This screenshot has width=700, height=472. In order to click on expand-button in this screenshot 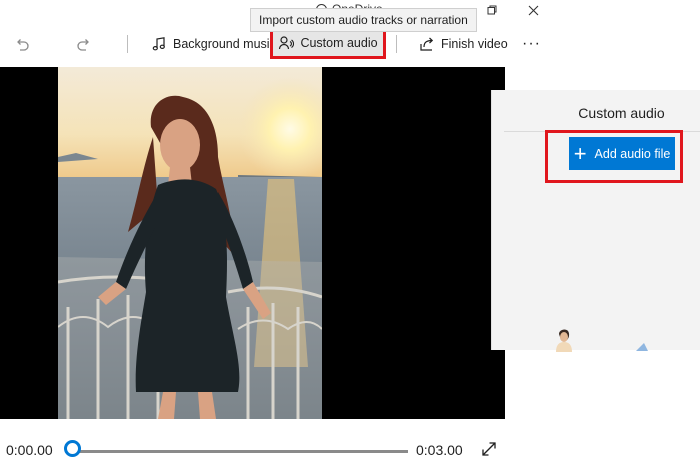, I will do `click(489, 449)`.